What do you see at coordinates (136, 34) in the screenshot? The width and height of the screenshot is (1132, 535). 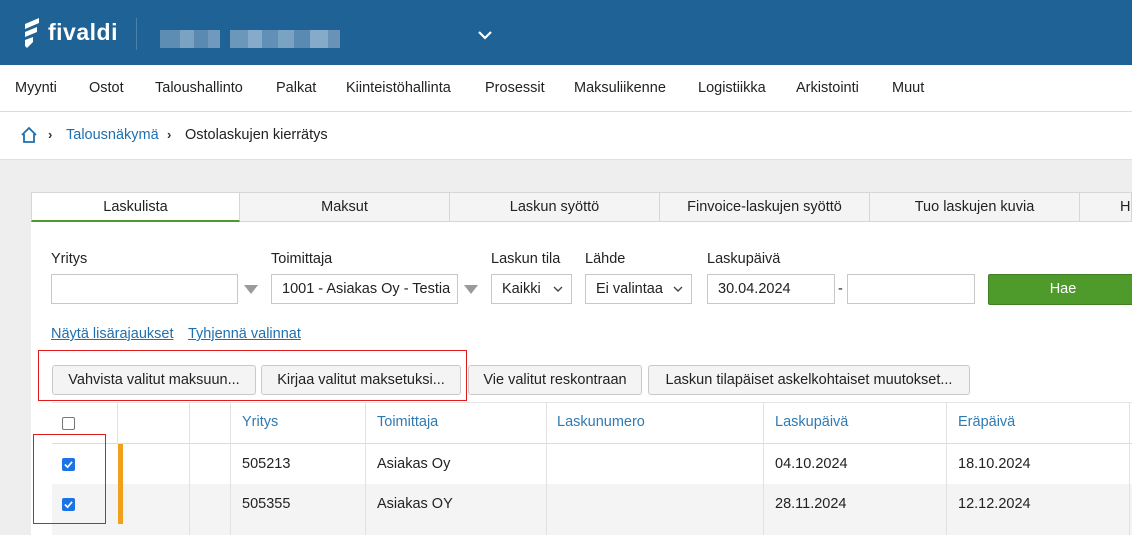 I see `divider` at bounding box center [136, 34].